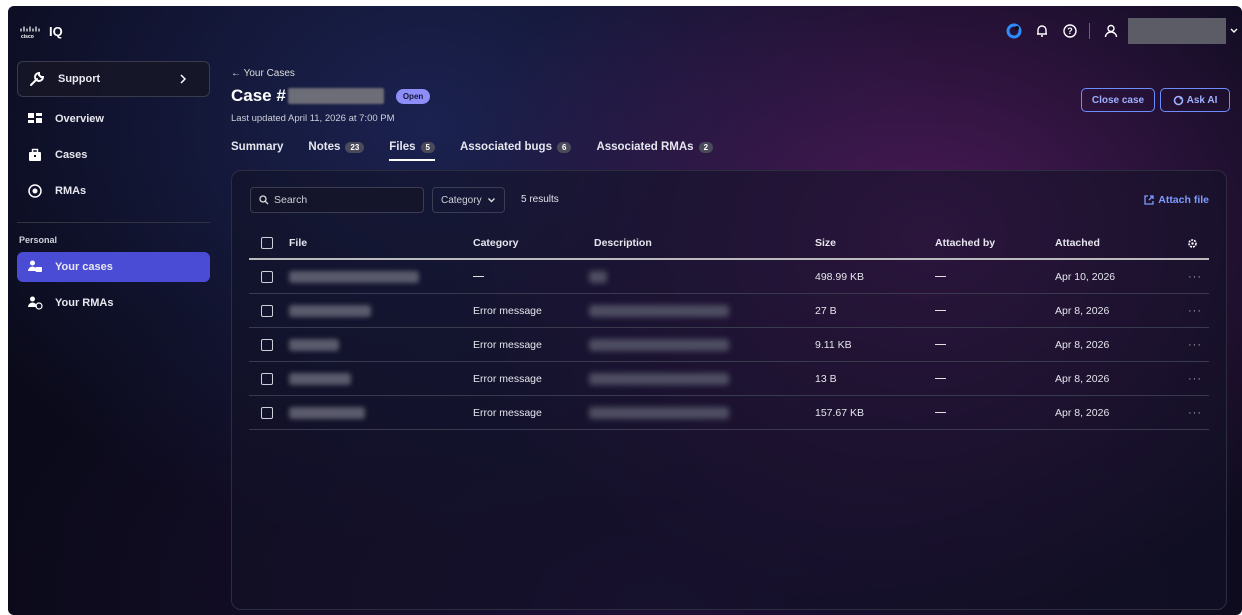  What do you see at coordinates (402, 147) in the screenshot?
I see `tab-label: Files` at bounding box center [402, 147].